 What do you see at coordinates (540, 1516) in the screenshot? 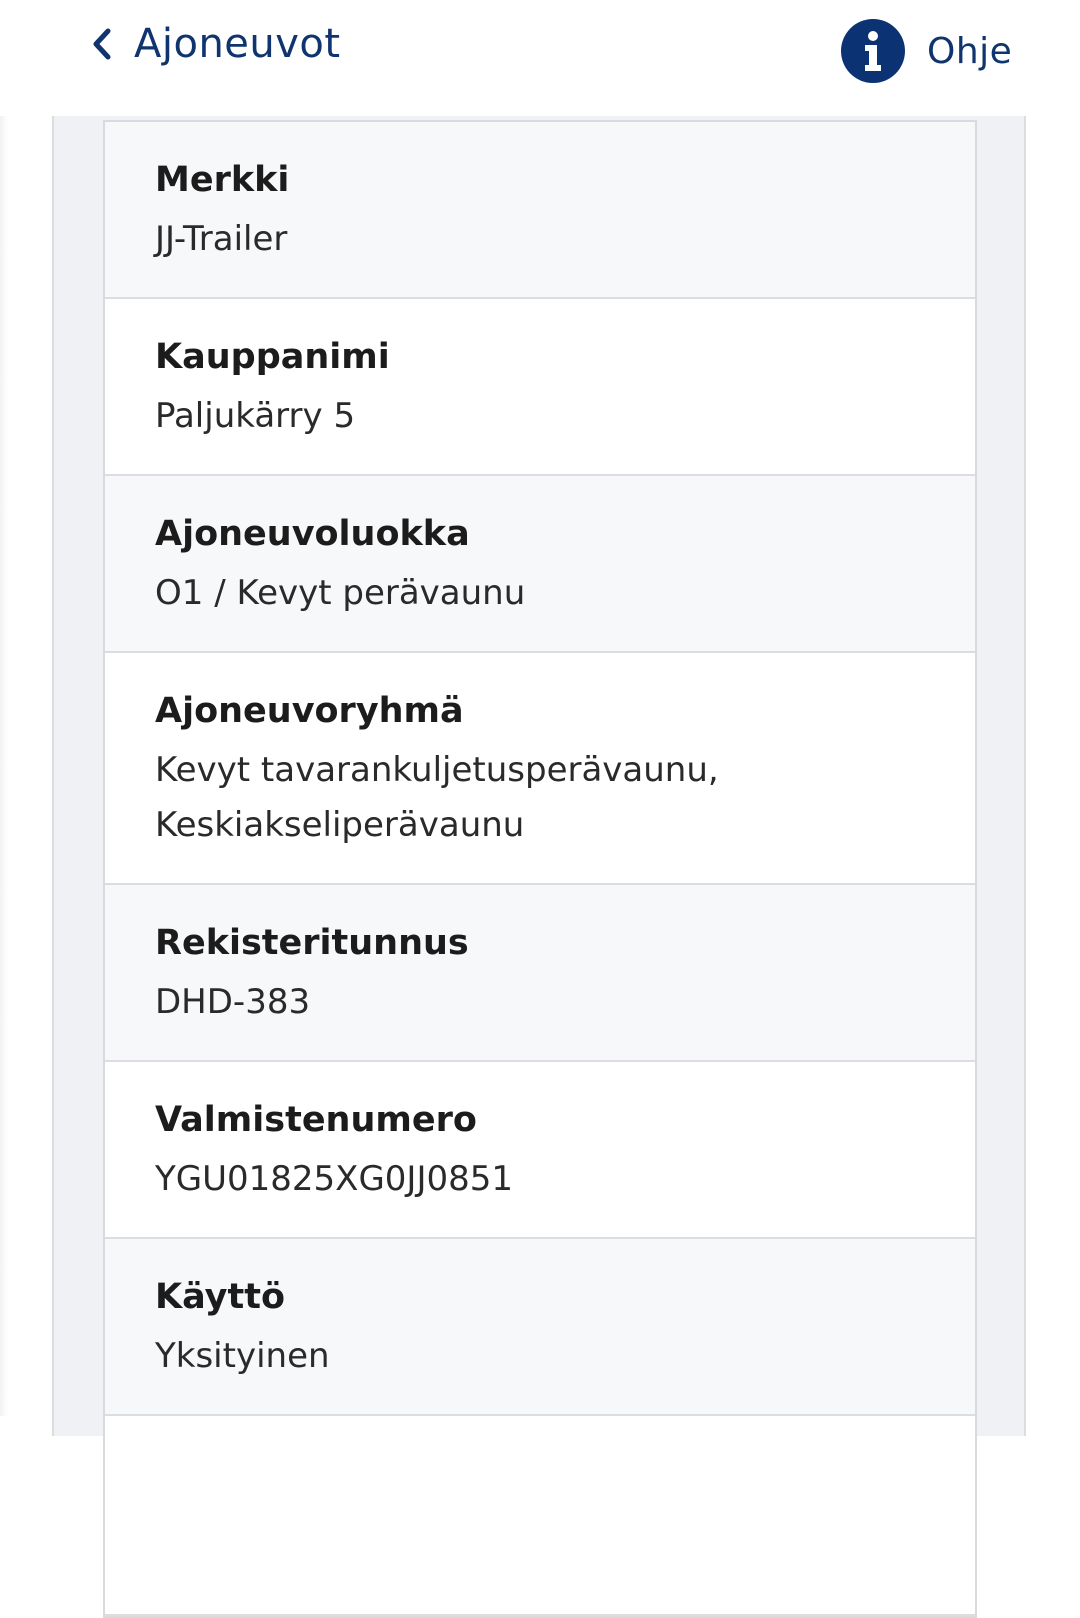
I see `detail-row-next` at bounding box center [540, 1516].